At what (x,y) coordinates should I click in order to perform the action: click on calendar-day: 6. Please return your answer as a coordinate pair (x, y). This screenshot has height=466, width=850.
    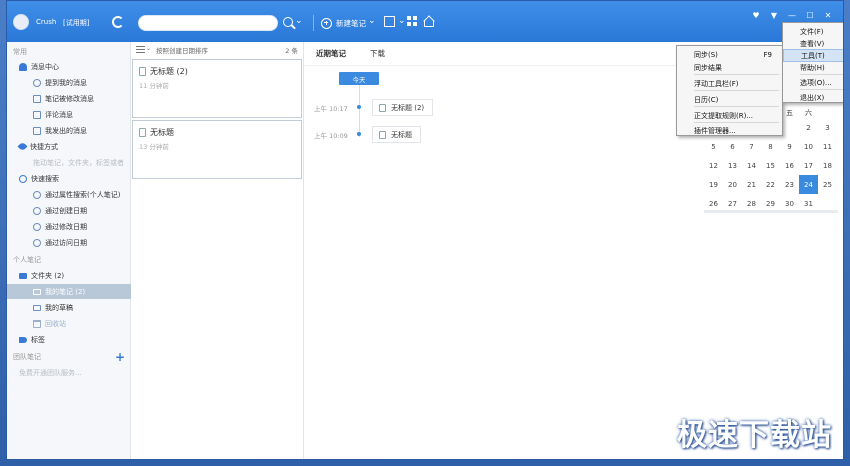
    Looking at the image, I should click on (732, 146).